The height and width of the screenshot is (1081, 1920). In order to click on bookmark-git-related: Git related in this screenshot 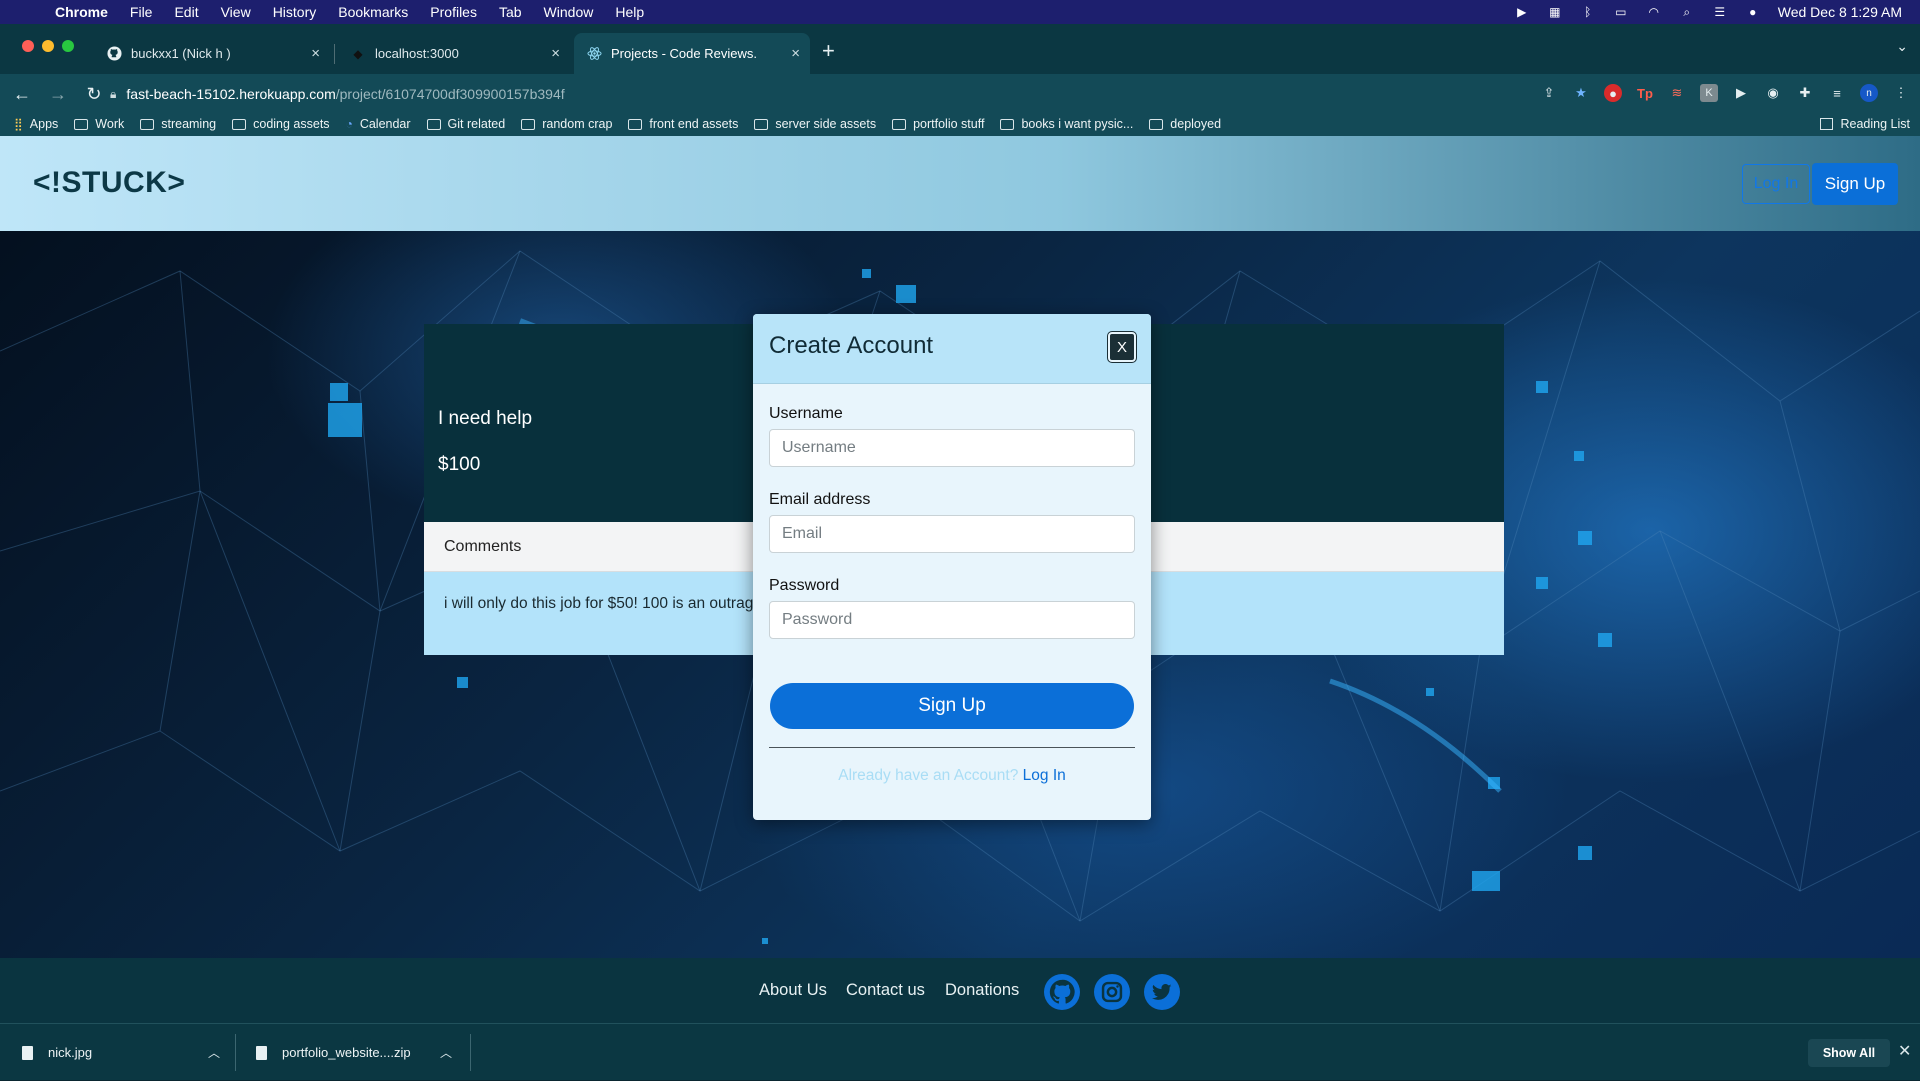, I will do `click(466, 124)`.